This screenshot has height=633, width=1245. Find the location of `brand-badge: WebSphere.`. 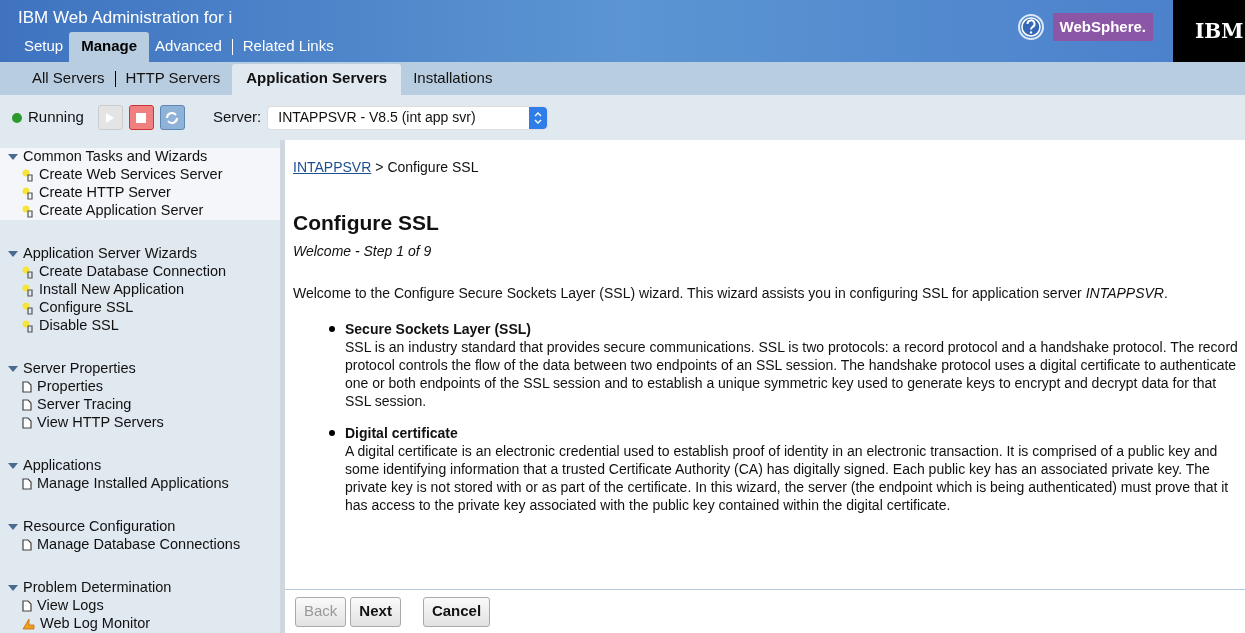

brand-badge: WebSphere. is located at coordinates (1102, 27).